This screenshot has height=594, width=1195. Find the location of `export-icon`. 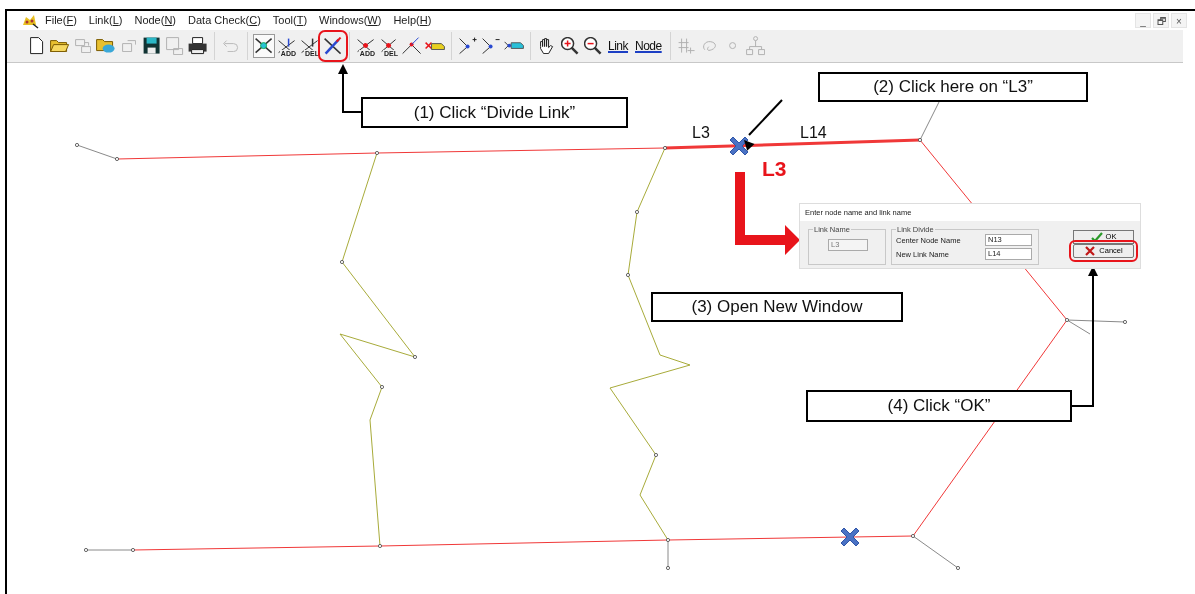

export-icon is located at coordinates (129, 46).